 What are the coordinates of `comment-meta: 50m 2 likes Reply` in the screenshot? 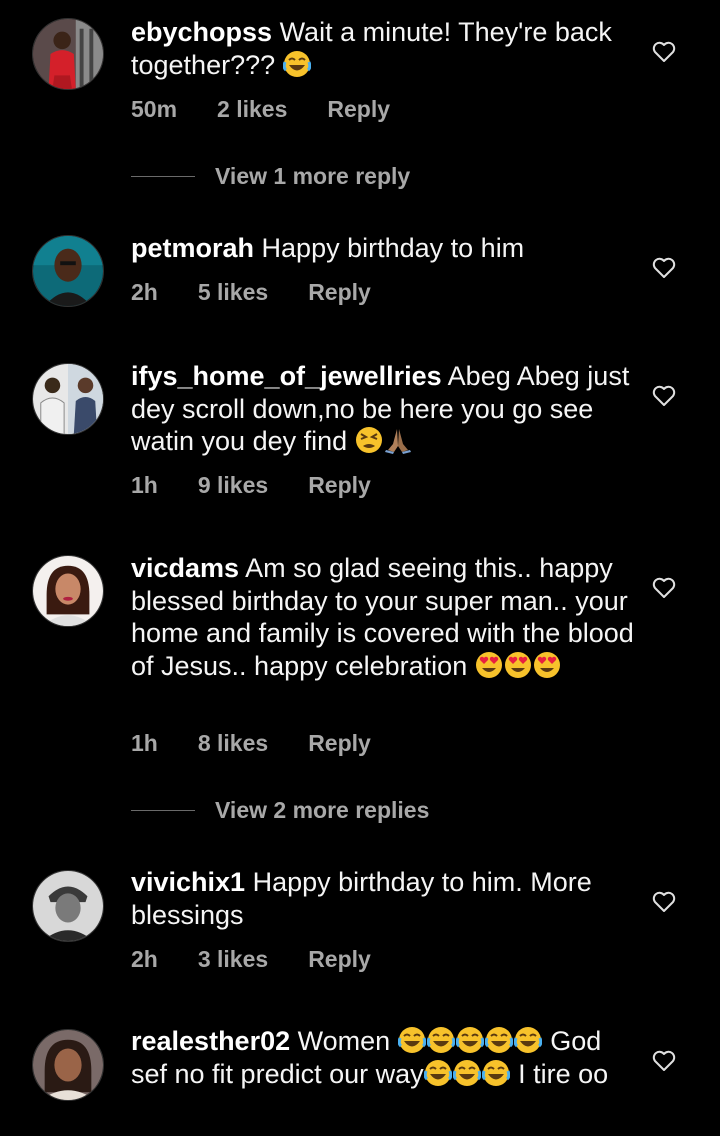 It's located at (260, 109).